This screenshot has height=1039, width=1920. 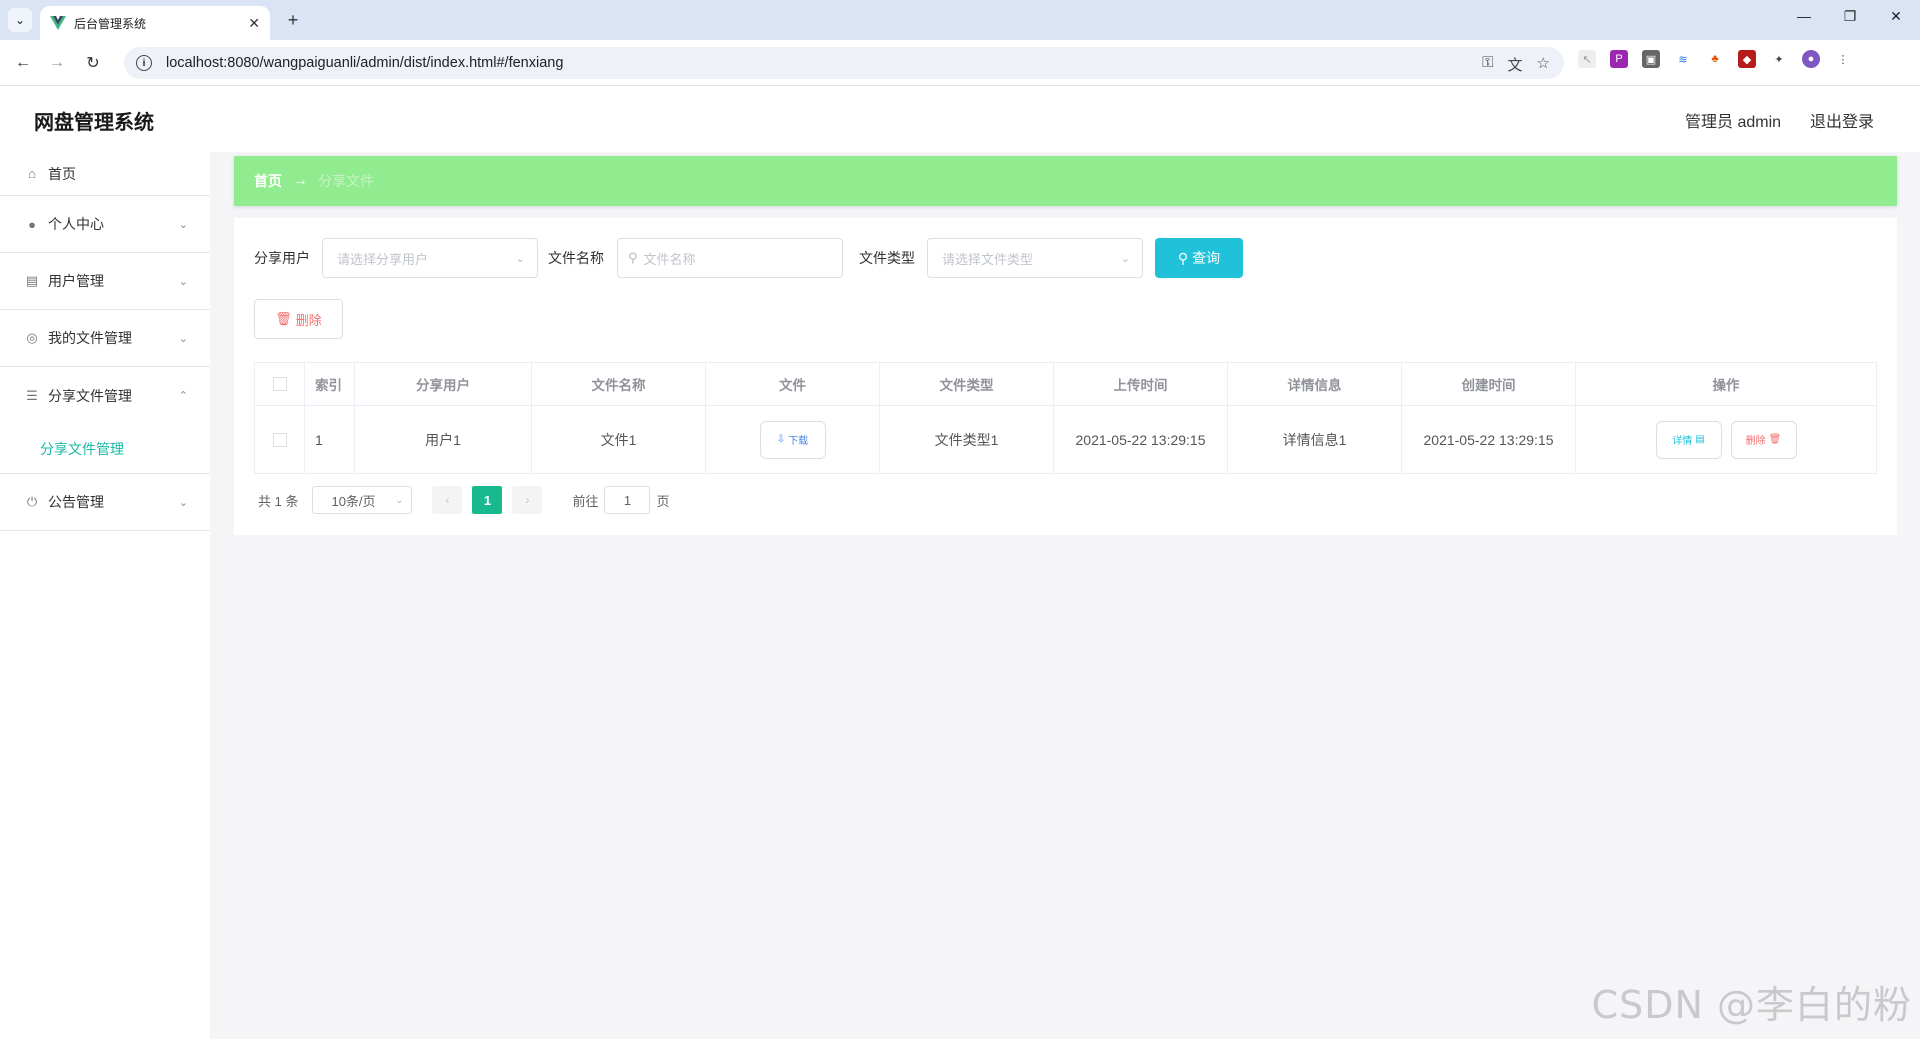 I want to click on browser-menu-icon: ⋮, so click(x=1843, y=59).